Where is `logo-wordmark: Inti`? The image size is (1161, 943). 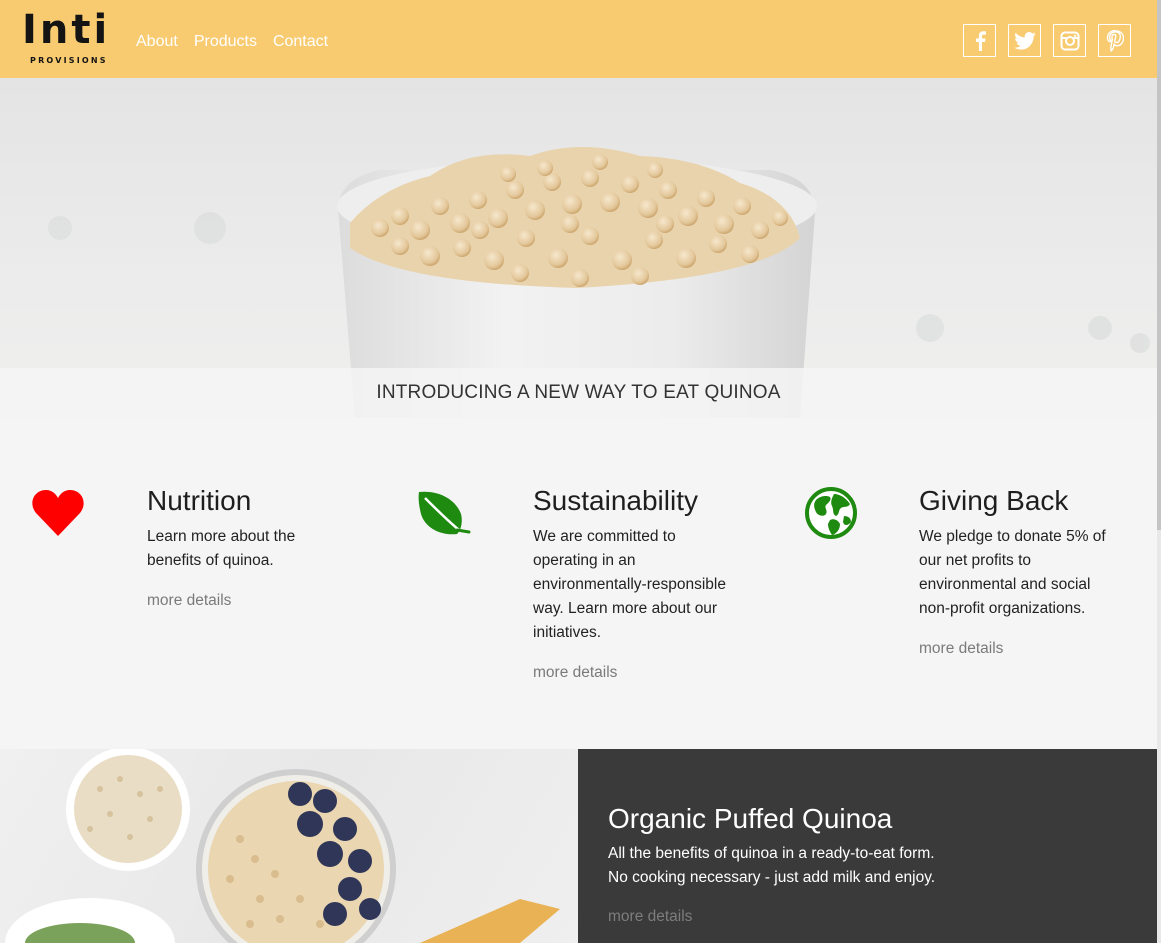
logo-wordmark: Inti is located at coordinates (66, 30).